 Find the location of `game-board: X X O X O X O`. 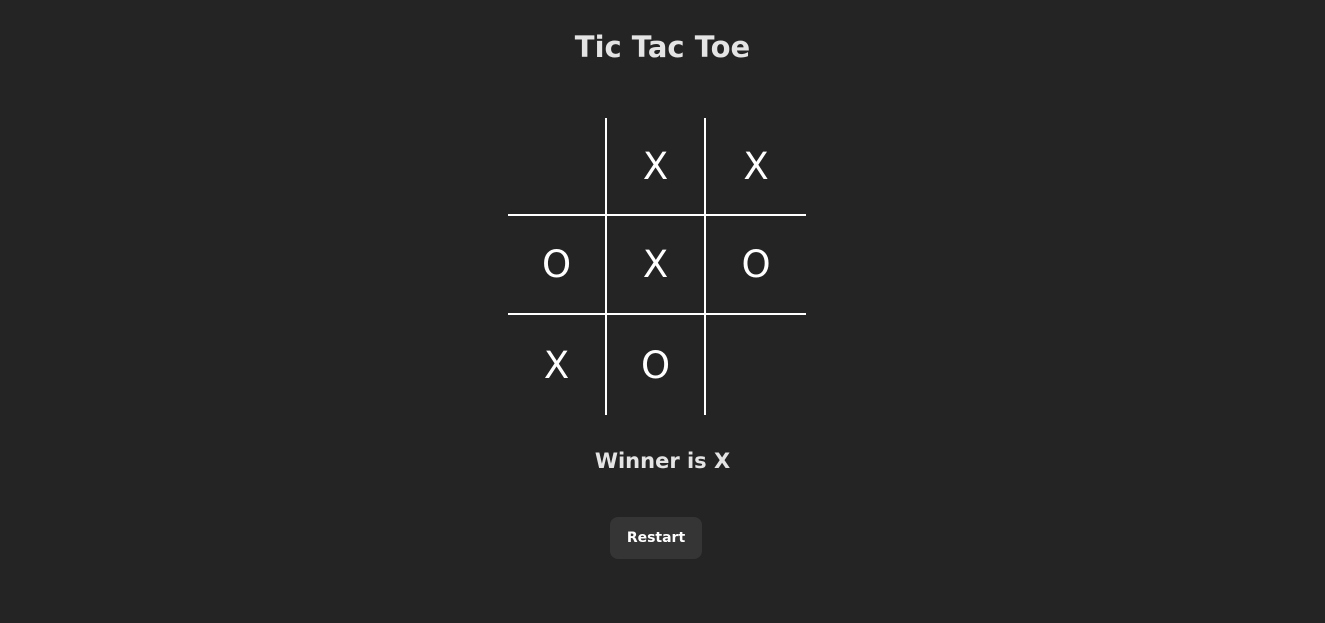

game-board: X X O X O X O is located at coordinates (657, 266).